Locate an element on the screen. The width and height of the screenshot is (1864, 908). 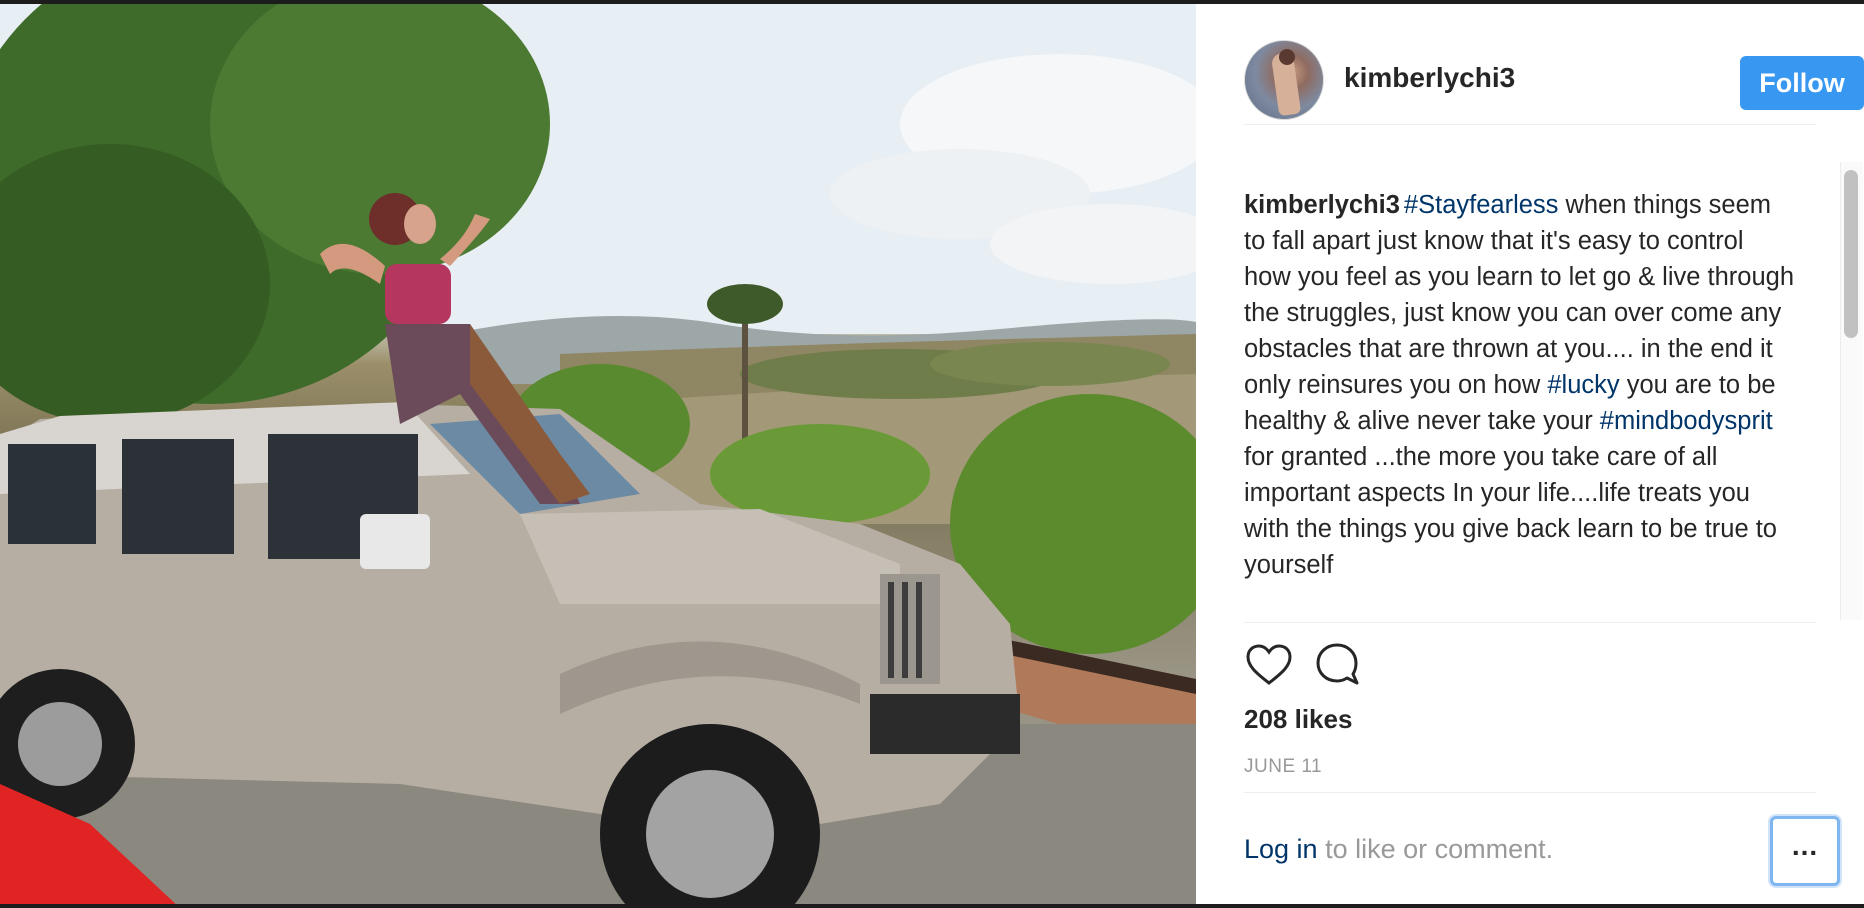
avatar is located at coordinates (1284, 80).